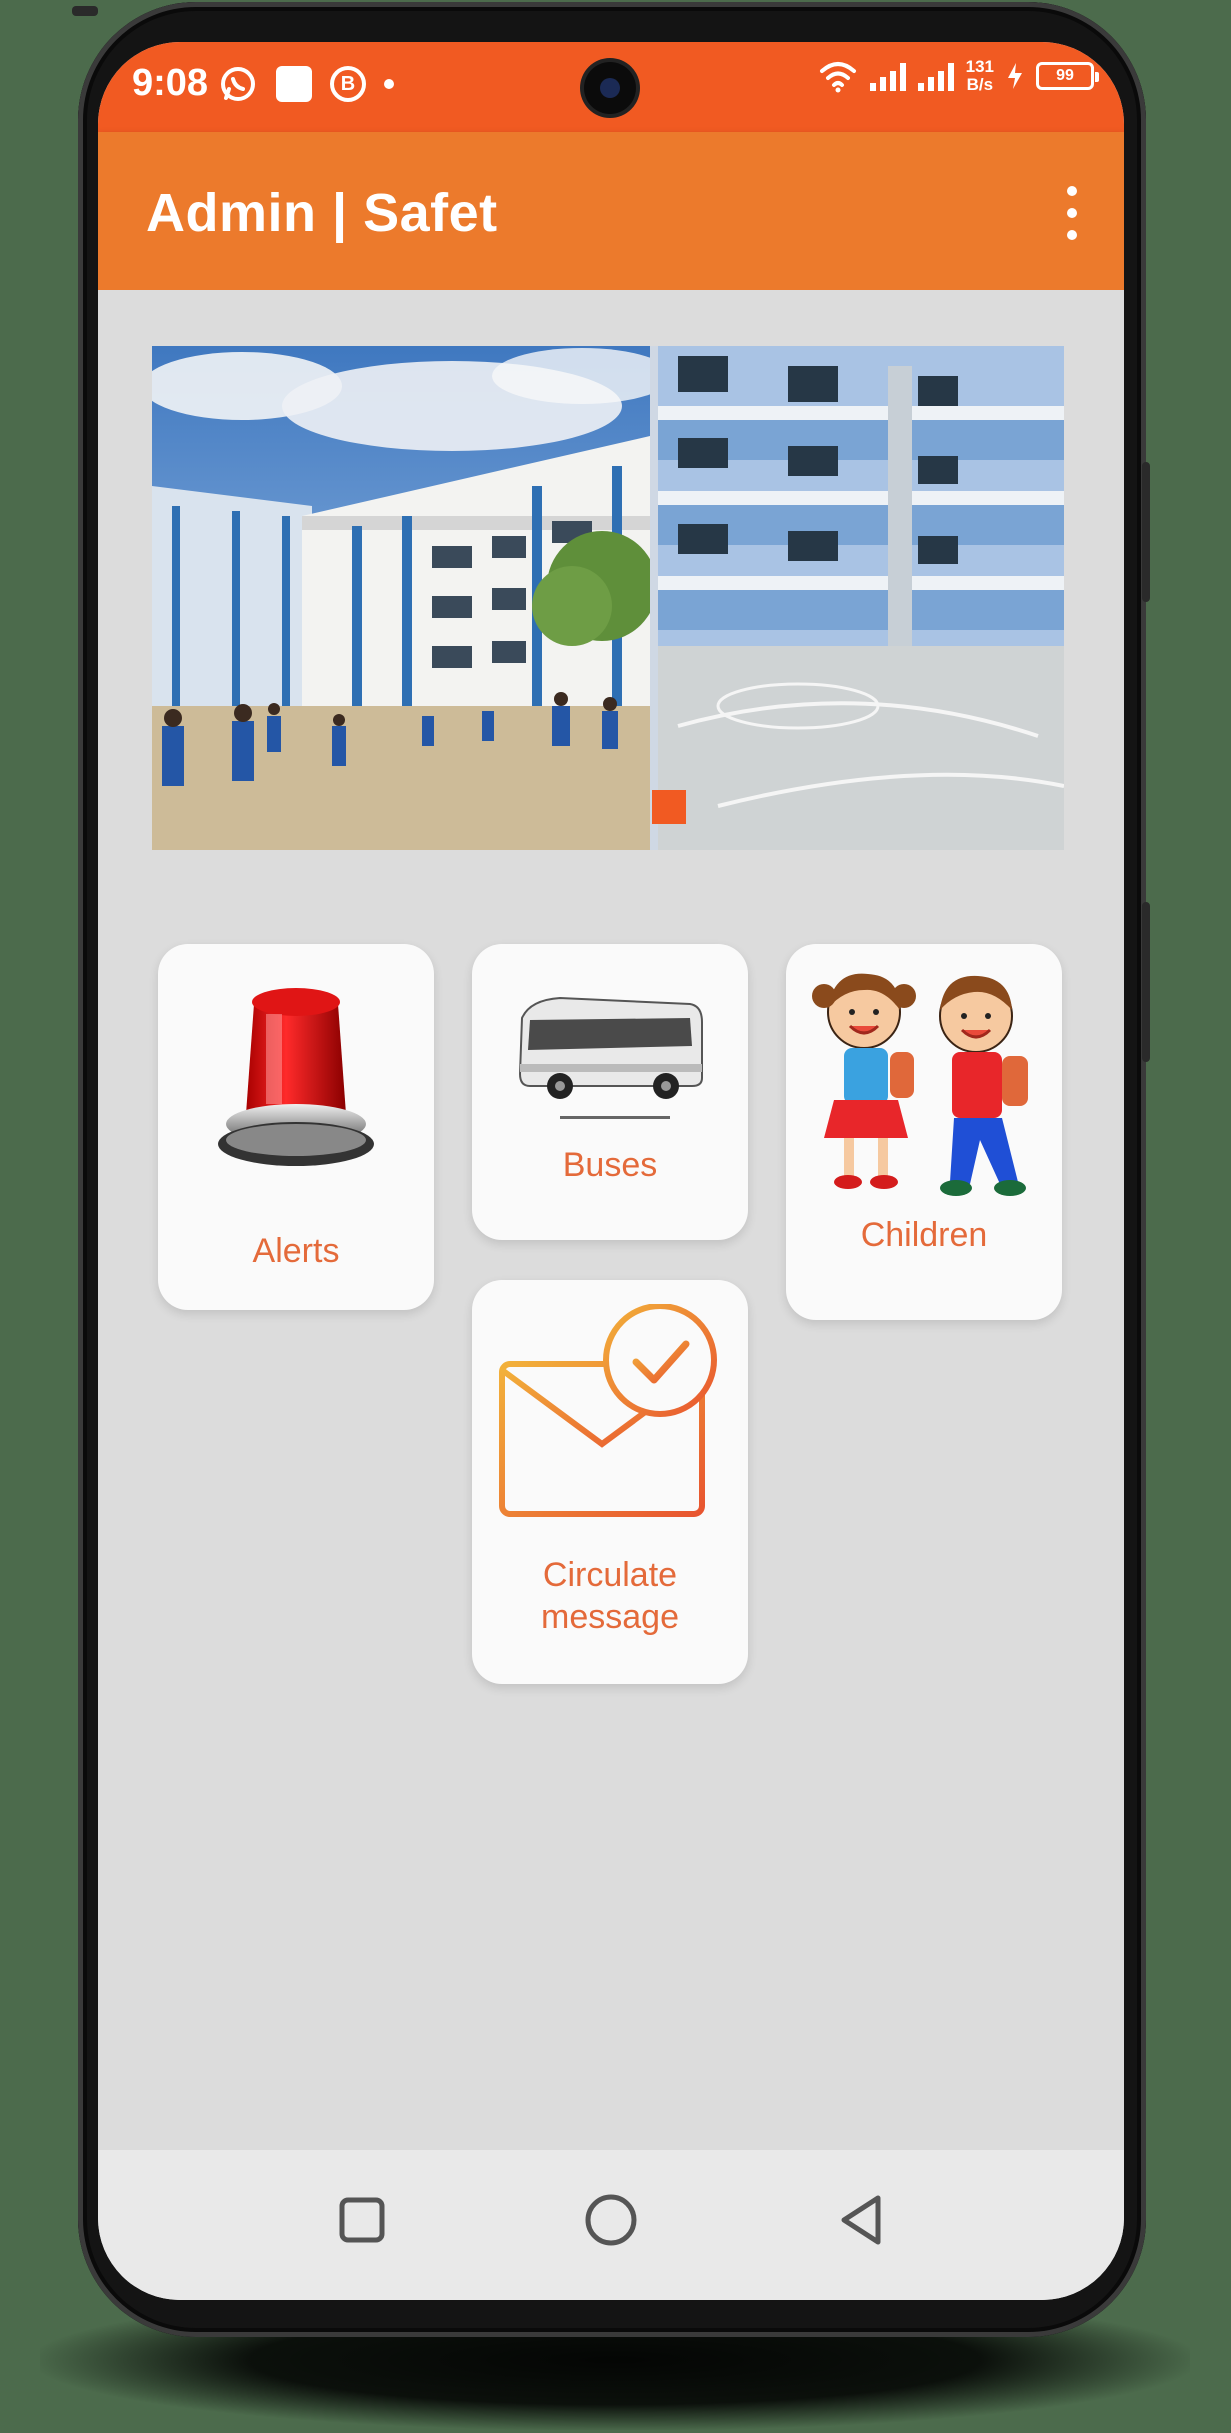  Describe the element at coordinates (610, 1617) in the screenshot. I see `circulate-label-line2: message` at that location.